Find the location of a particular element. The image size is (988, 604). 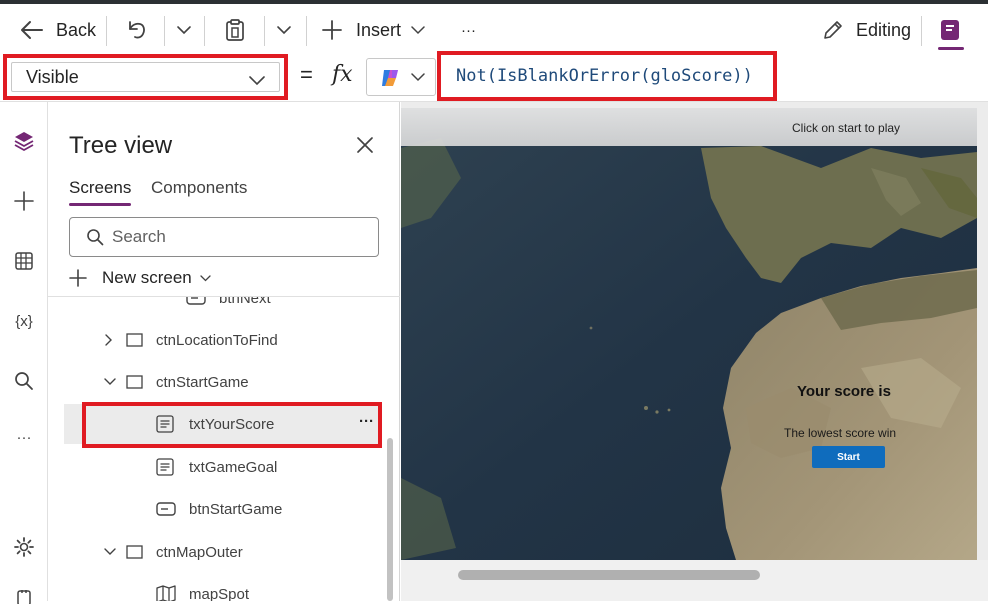

tree-node-ctnmapouter: ctnMapOuter is located at coordinates (173, 552).